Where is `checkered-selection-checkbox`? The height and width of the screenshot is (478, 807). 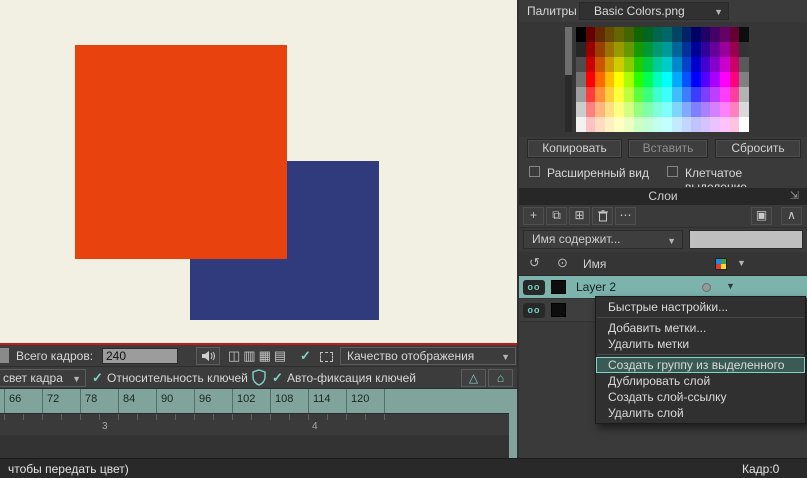
checkered-selection-checkbox is located at coordinates (672, 171).